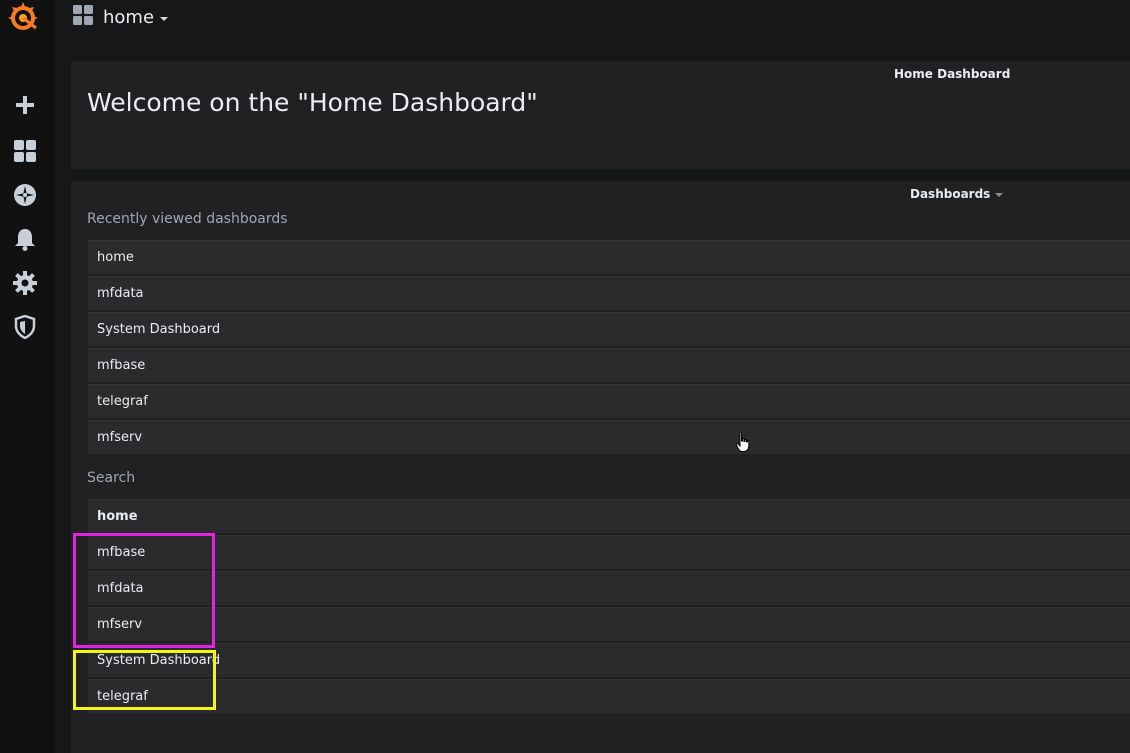 This screenshot has height=753, width=1130. What do you see at coordinates (25, 195) in the screenshot?
I see `explore-compass-icon` at bounding box center [25, 195].